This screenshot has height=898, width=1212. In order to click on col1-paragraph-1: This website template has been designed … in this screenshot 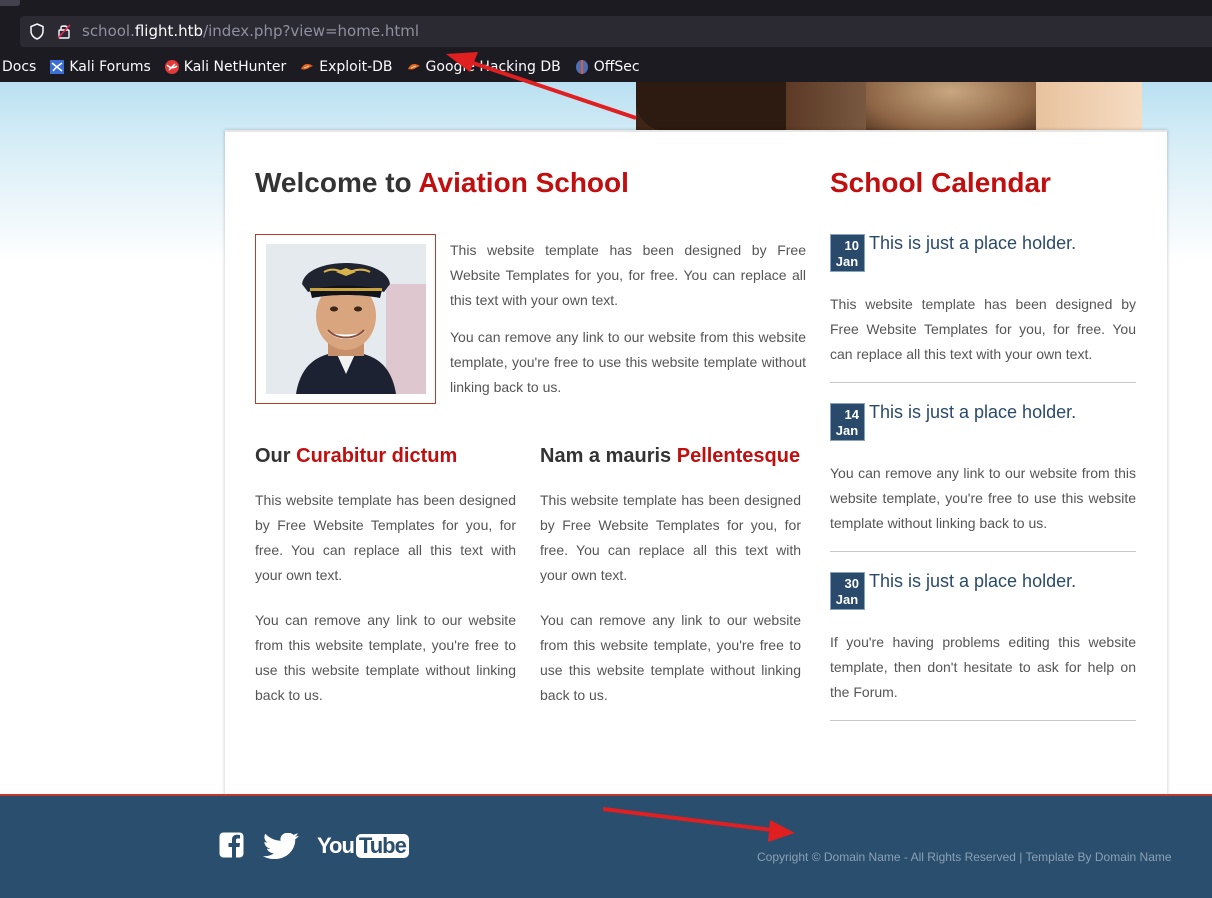, I will do `click(385, 537)`.